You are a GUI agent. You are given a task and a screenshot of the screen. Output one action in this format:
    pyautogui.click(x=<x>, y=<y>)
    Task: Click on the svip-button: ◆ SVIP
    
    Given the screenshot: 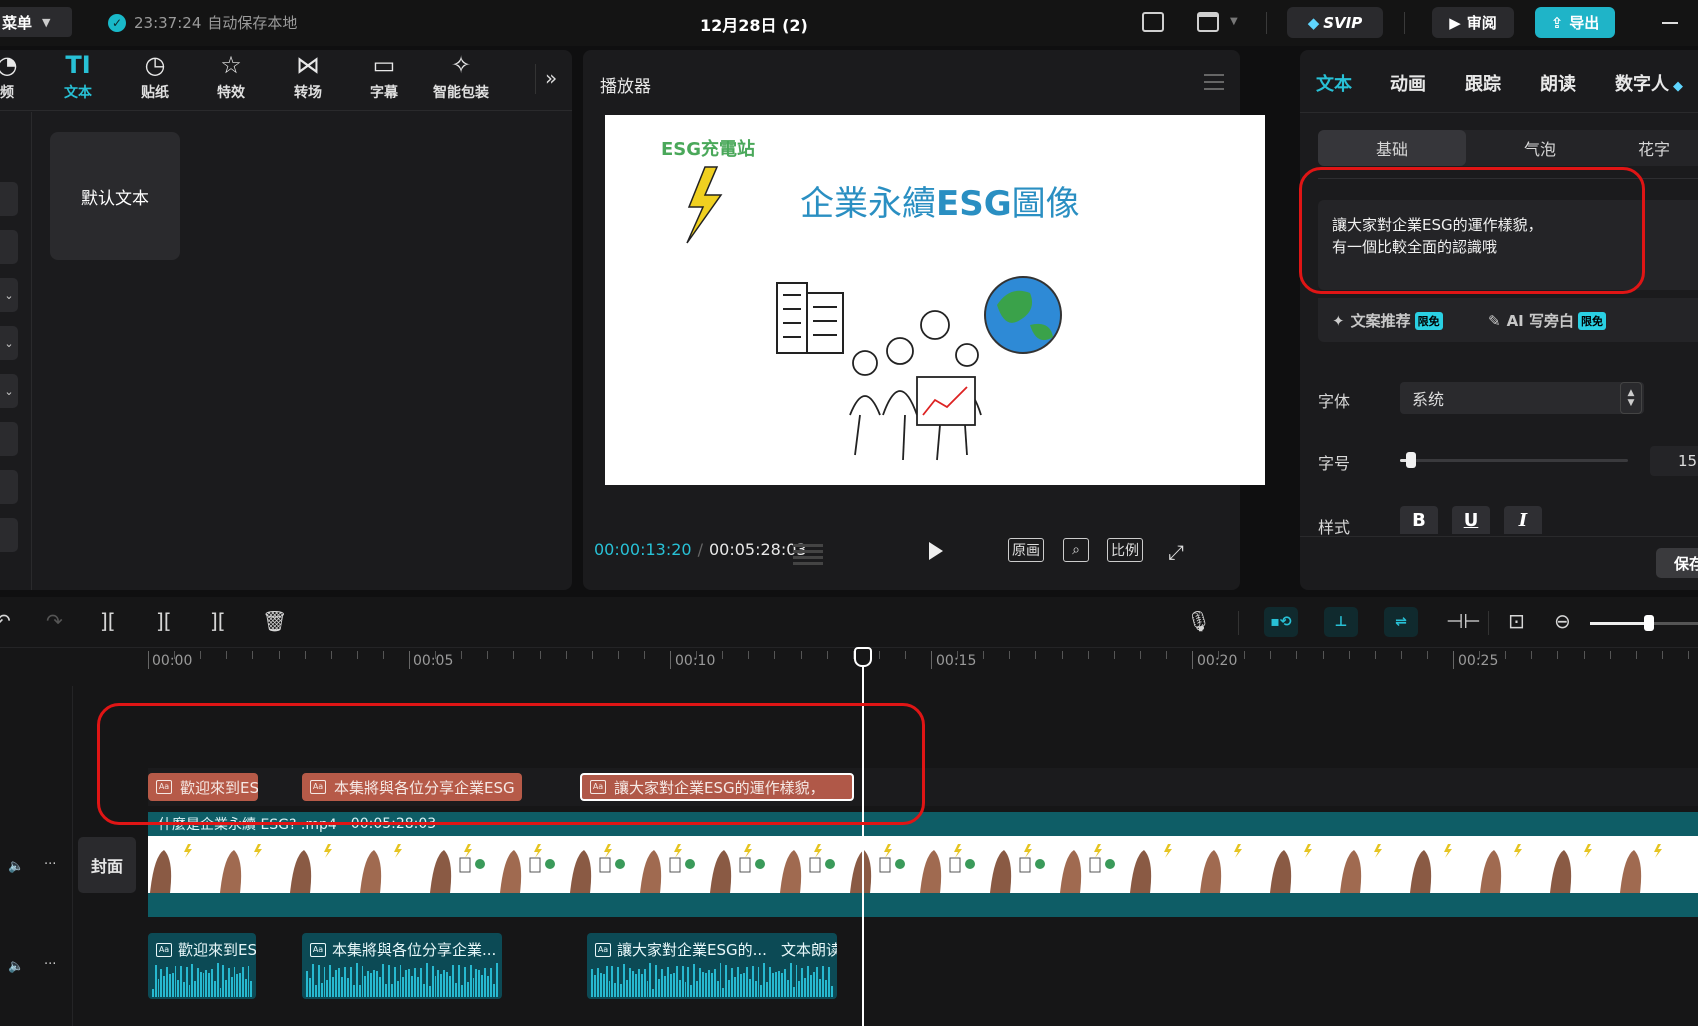 What is the action you would take?
    pyautogui.click(x=1335, y=22)
    